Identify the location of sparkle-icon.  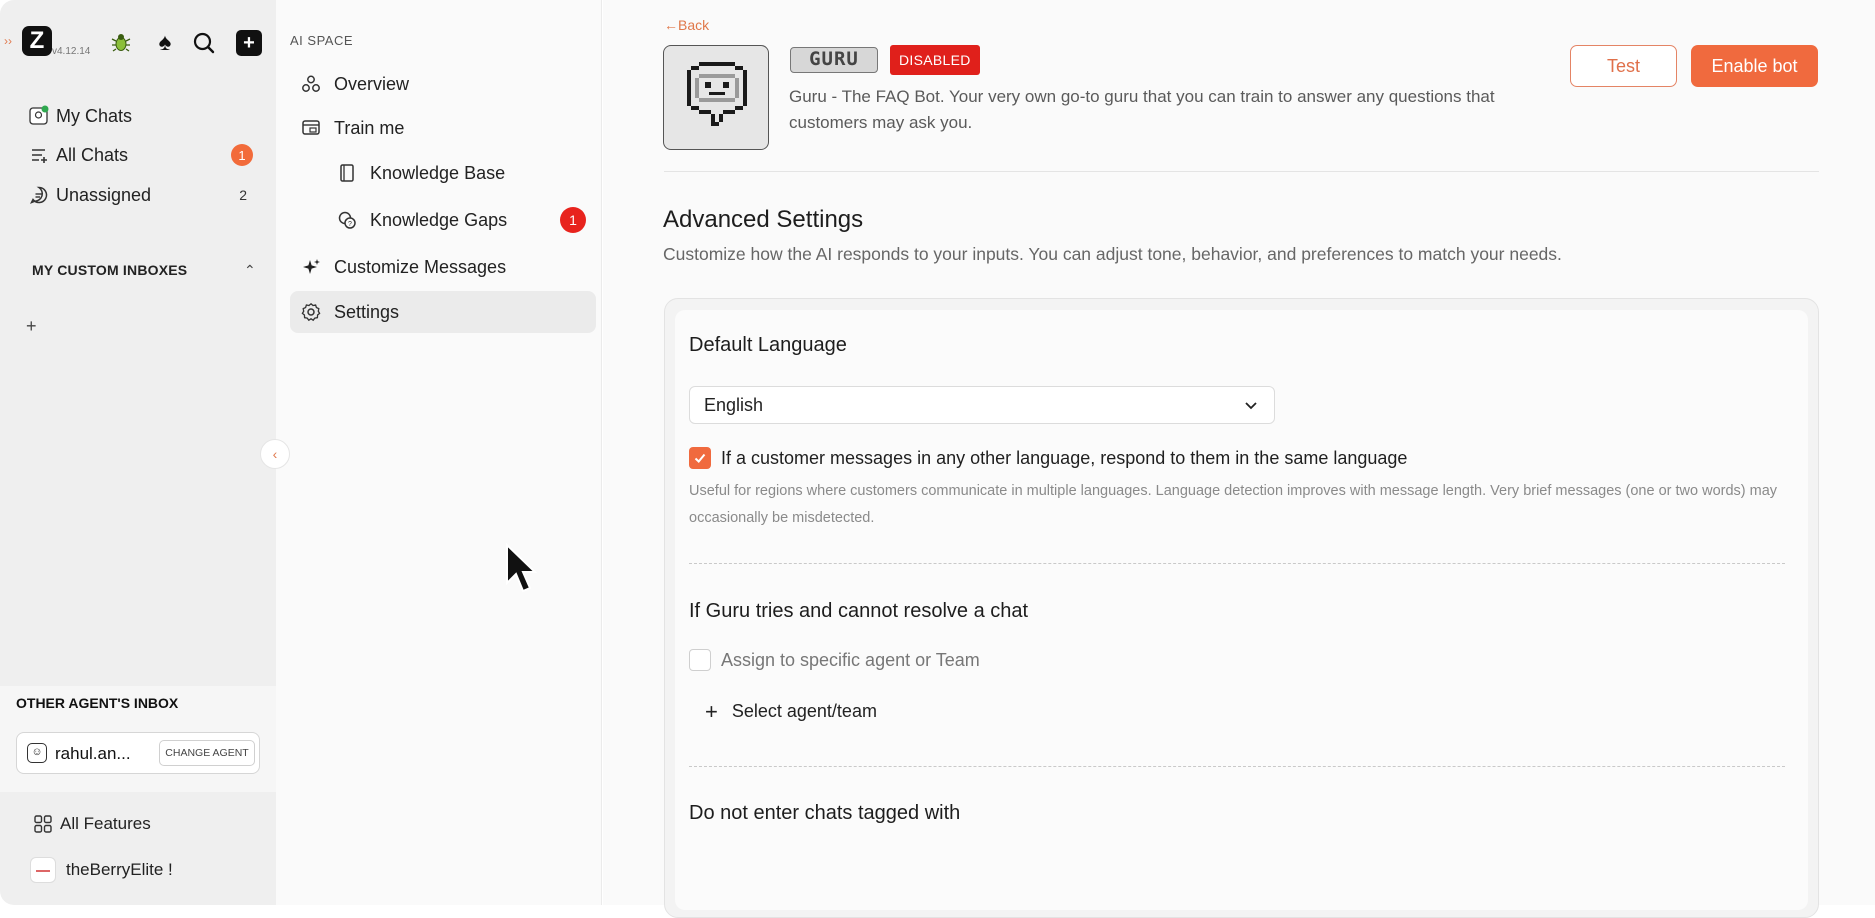
(311, 267).